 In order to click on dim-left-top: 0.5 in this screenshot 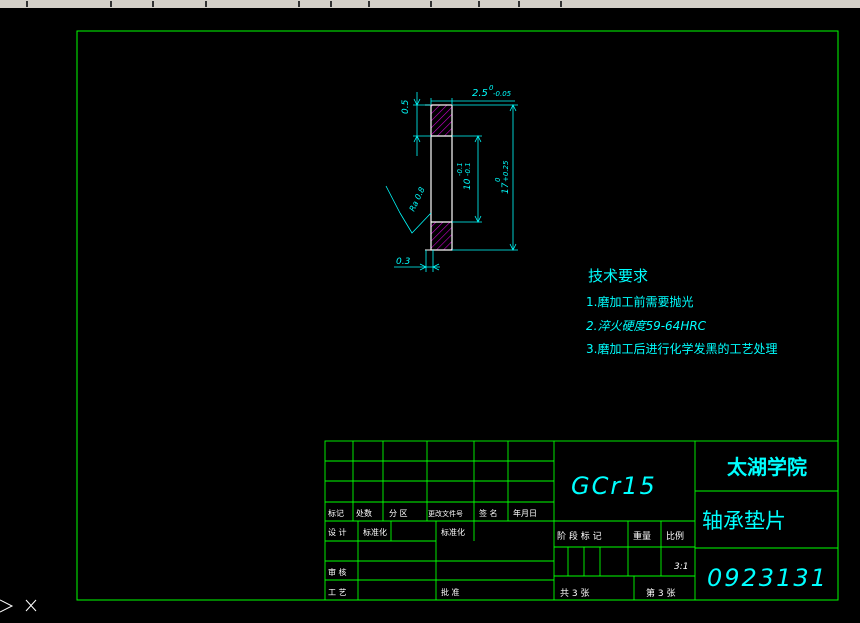, I will do `click(406, 106)`.